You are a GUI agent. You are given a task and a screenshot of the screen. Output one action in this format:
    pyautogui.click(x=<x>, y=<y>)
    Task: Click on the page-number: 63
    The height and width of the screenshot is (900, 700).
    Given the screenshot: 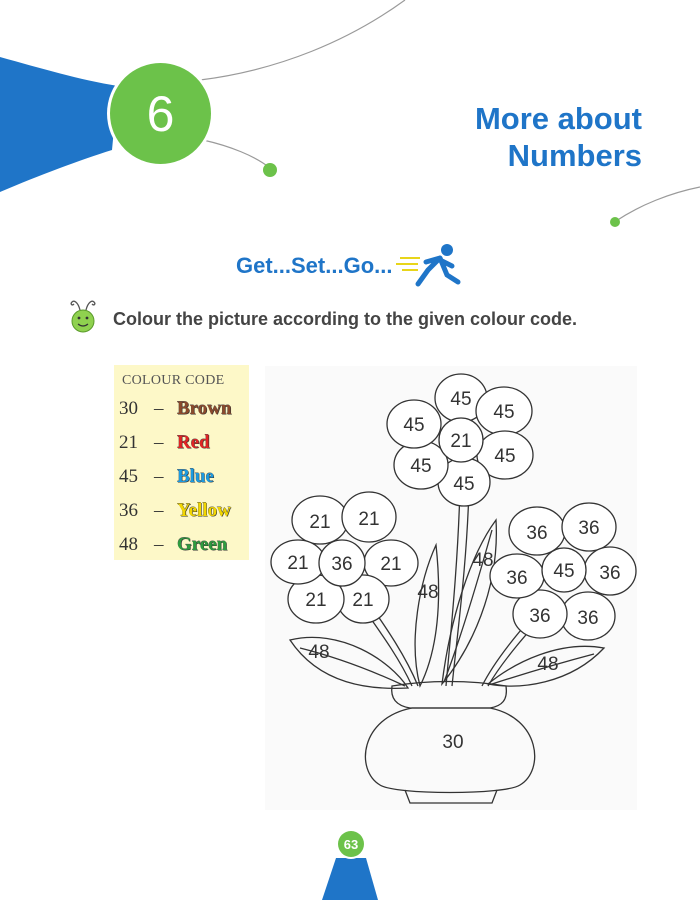 What is the action you would take?
    pyautogui.click(x=351, y=844)
    